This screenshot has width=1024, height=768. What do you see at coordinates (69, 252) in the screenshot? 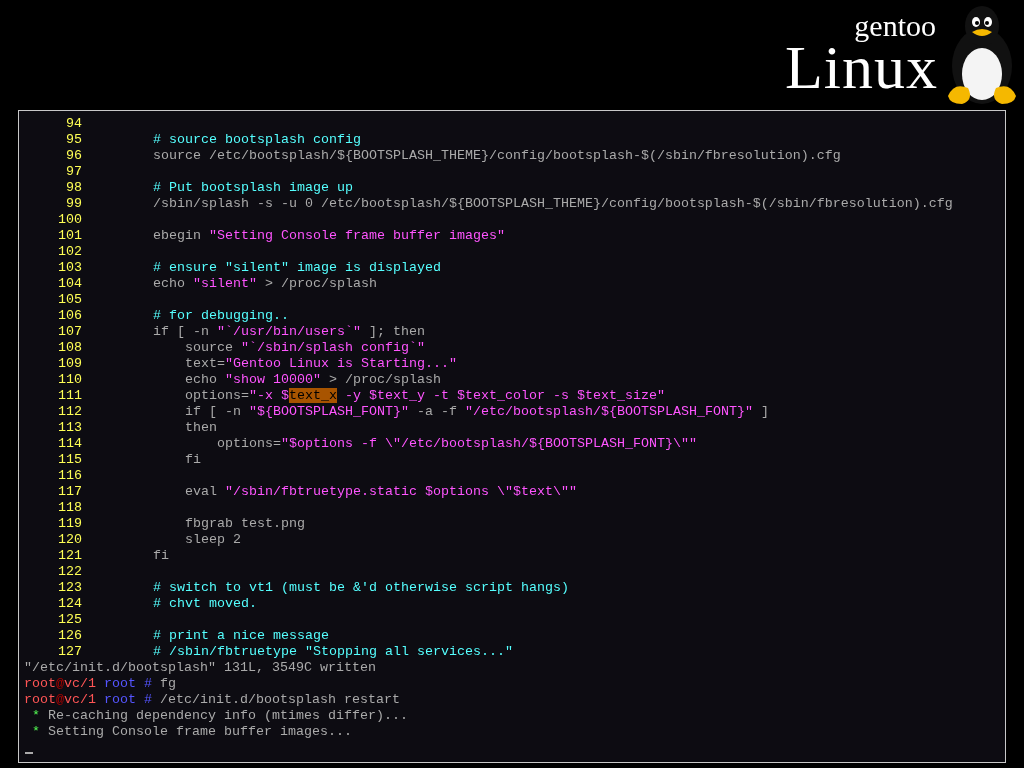
I see `line-number: 102` at bounding box center [69, 252].